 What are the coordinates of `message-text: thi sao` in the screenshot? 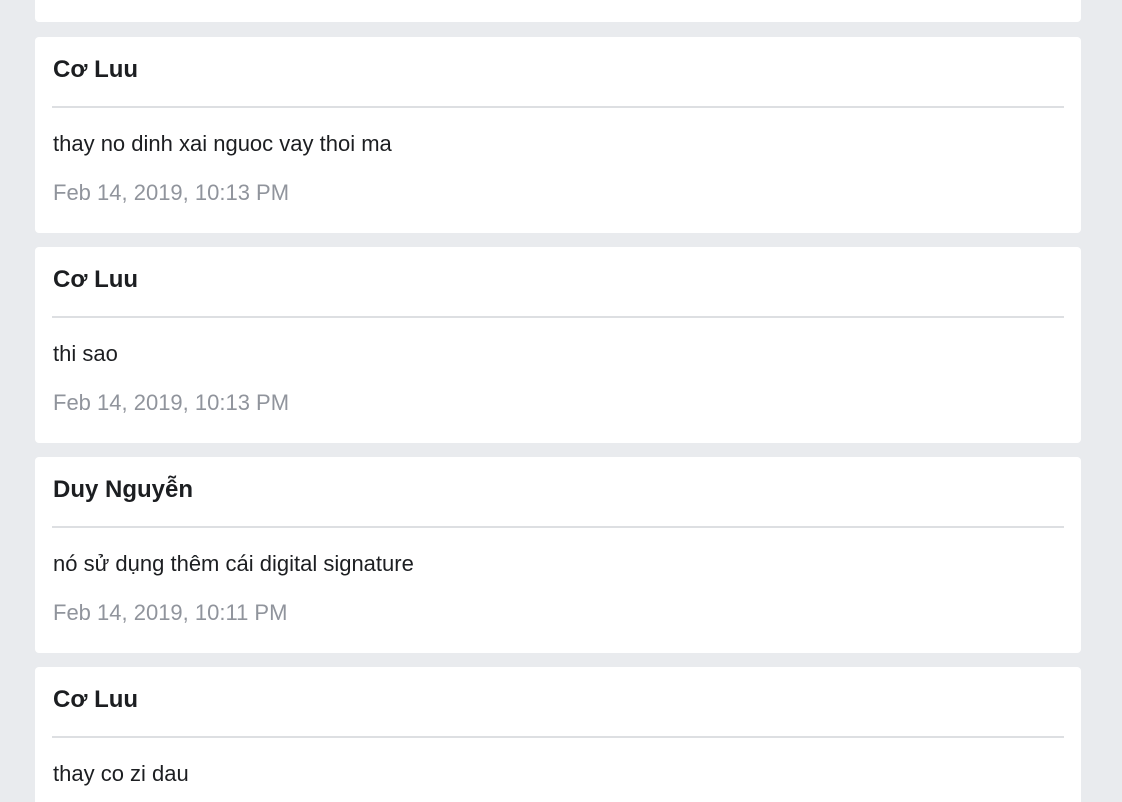 It's located at (85, 353).